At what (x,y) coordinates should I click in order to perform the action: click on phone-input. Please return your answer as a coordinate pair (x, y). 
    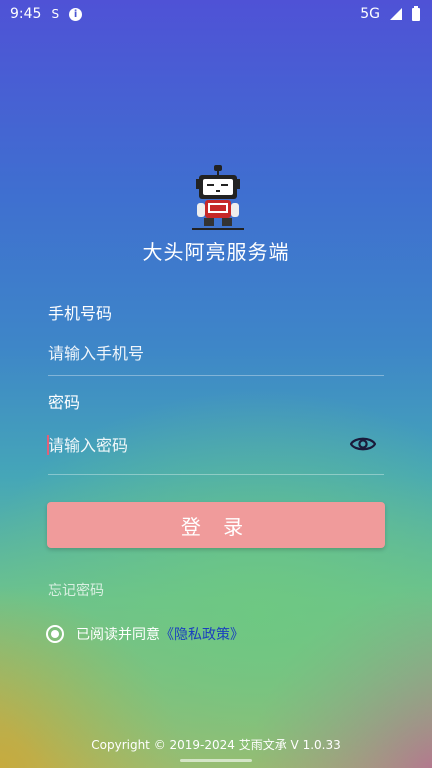
    Looking at the image, I should click on (216, 353).